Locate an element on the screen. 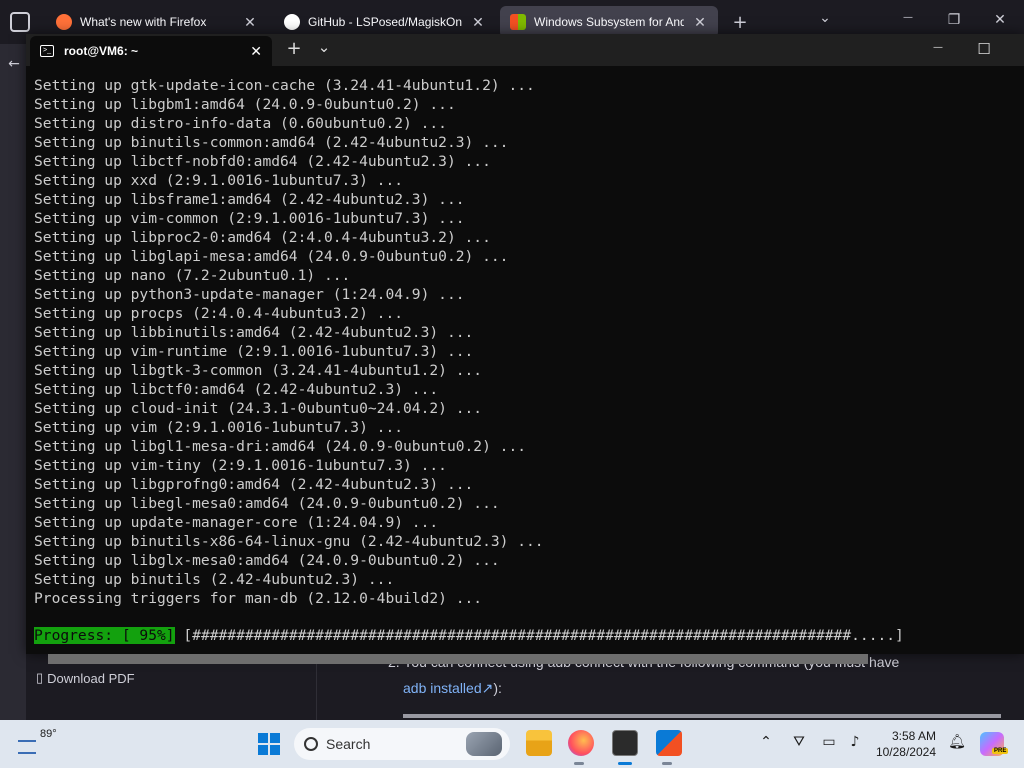 The width and height of the screenshot is (1024, 768). notification-bell-icon: 🔔︎ is located at coordinates (957, 742).